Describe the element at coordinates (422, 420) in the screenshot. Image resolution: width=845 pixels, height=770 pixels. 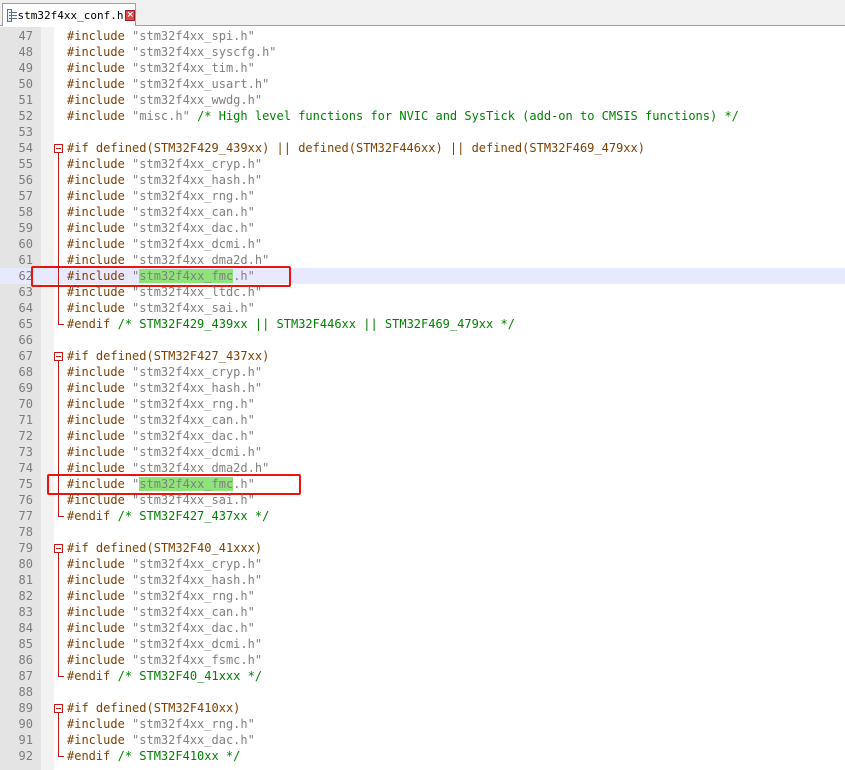
I see `code-line: 71 #include "stm32f4xx_can.h"` at that location.